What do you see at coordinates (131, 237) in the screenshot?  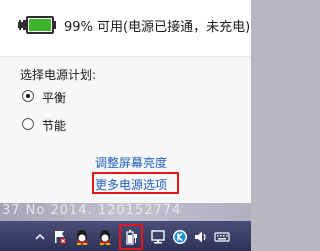 I see `tray-highlight-box` at bounding box center [131, 237].